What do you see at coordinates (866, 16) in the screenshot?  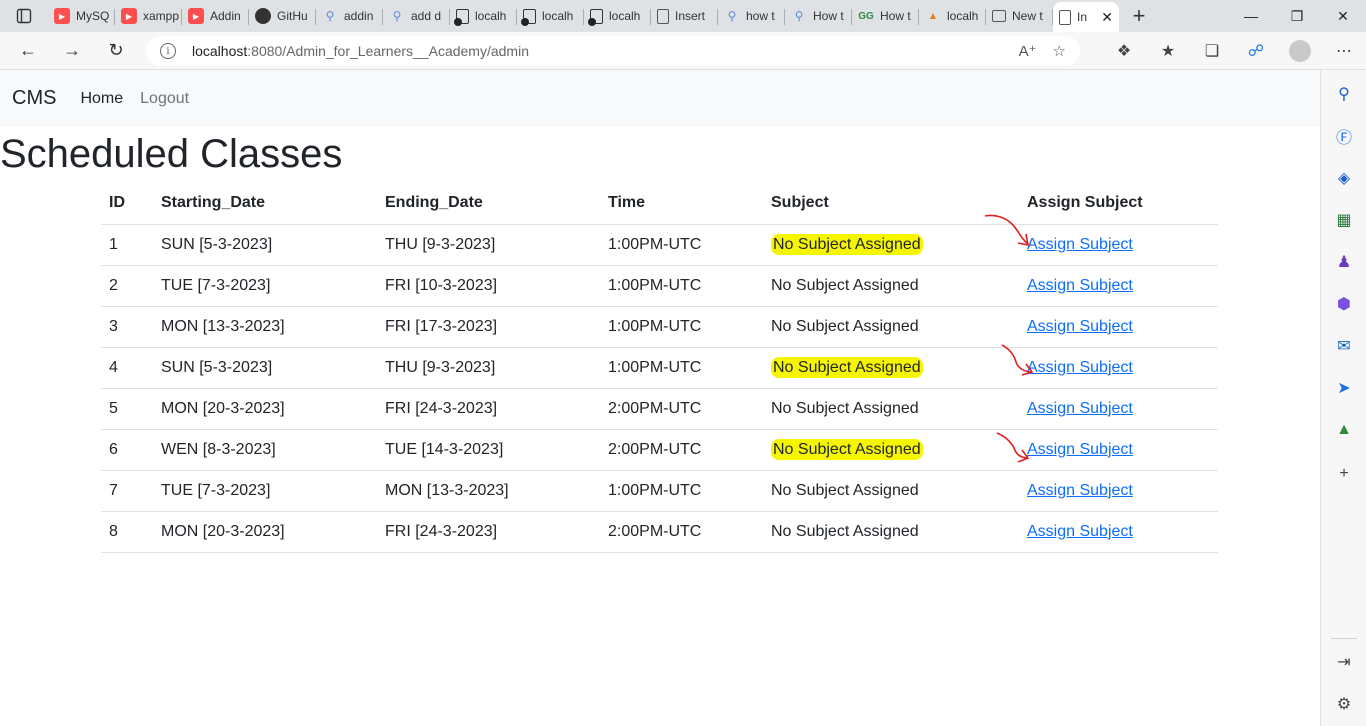 I see `geeksforgeeks-icon: GG` at bounding box center [866, 16].